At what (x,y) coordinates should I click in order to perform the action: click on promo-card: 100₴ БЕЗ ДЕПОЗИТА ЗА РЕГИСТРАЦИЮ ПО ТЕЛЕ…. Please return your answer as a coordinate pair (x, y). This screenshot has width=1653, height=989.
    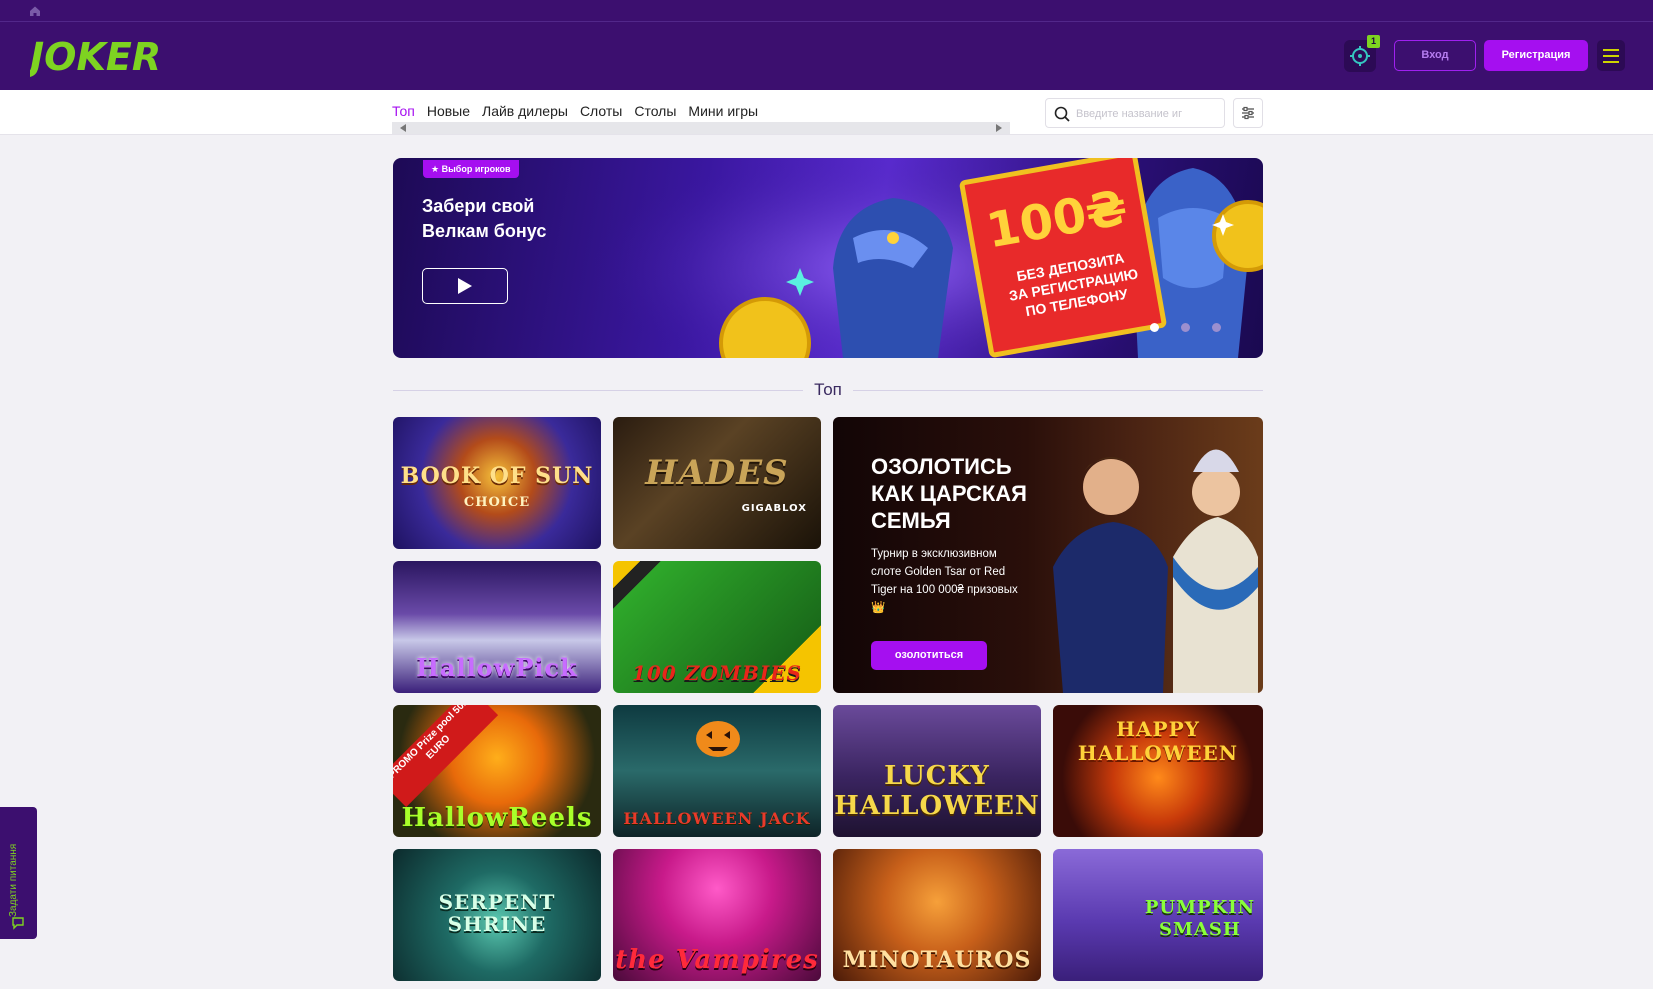
    Looking at the image, I should click on (1063, 258).